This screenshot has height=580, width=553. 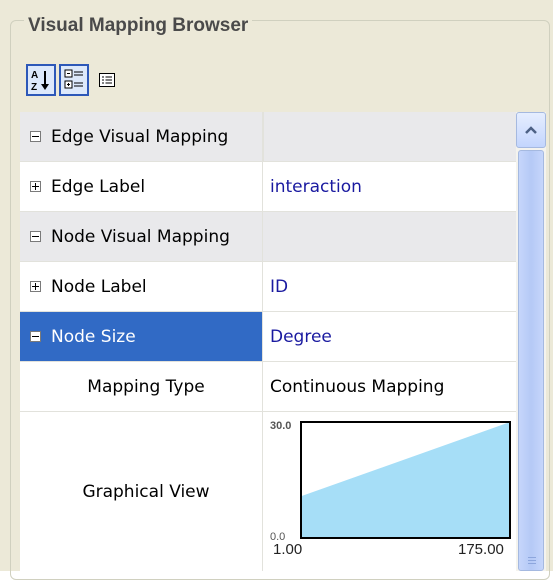 I want to click on graphical-view-editor: 30.0 0.0 1.00 175.00, so click(x=393, y=491).